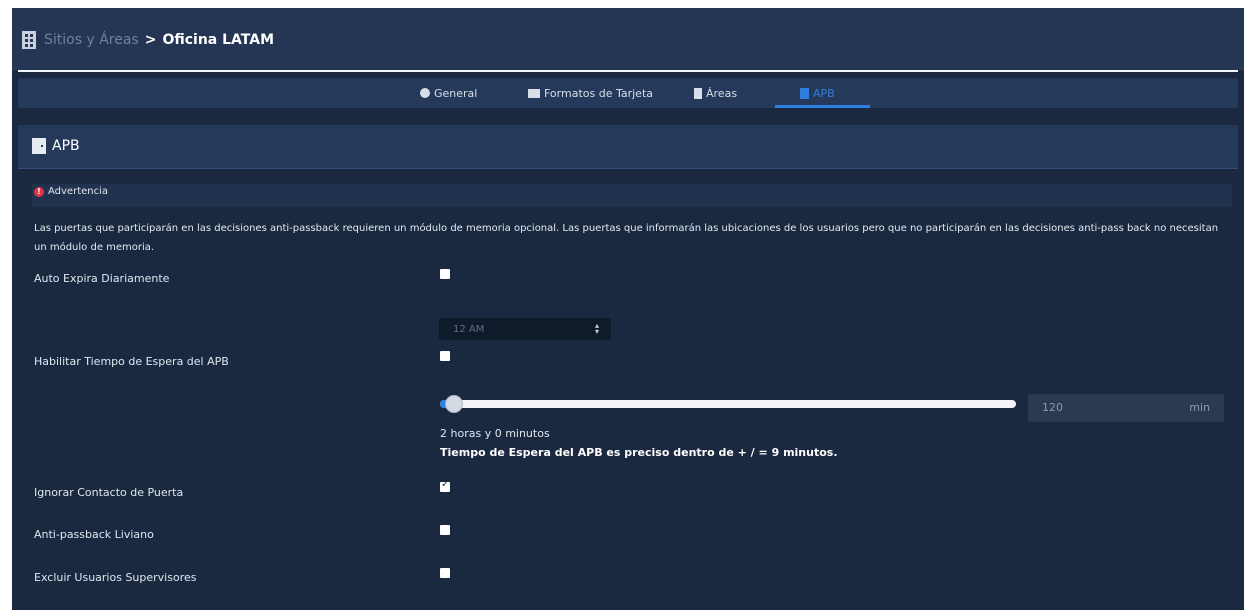 The width and height of the screenshot is (1254, 610). I want to click on gear-icon, so click(425, 93).